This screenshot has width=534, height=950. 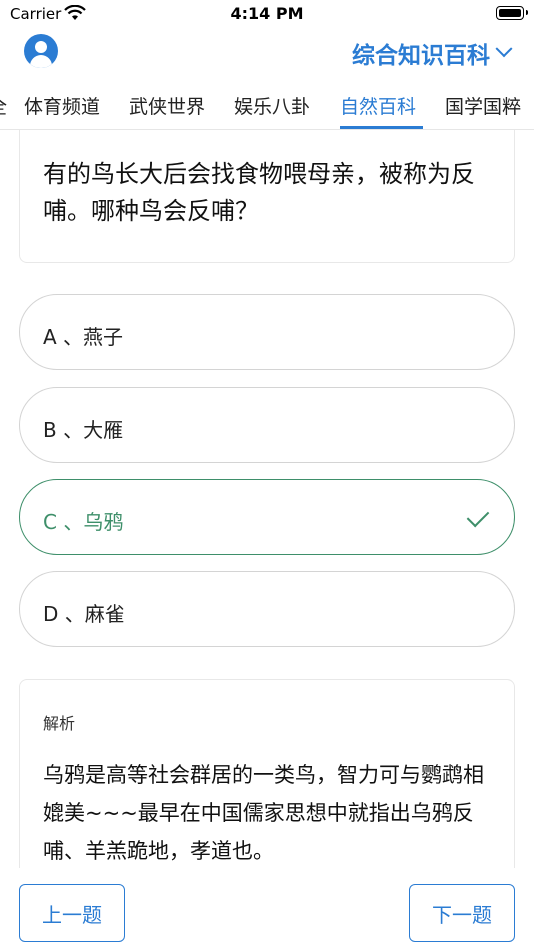 I want to click on status-bar: Carrier 4:14 PM, so click(x=267, y=15).